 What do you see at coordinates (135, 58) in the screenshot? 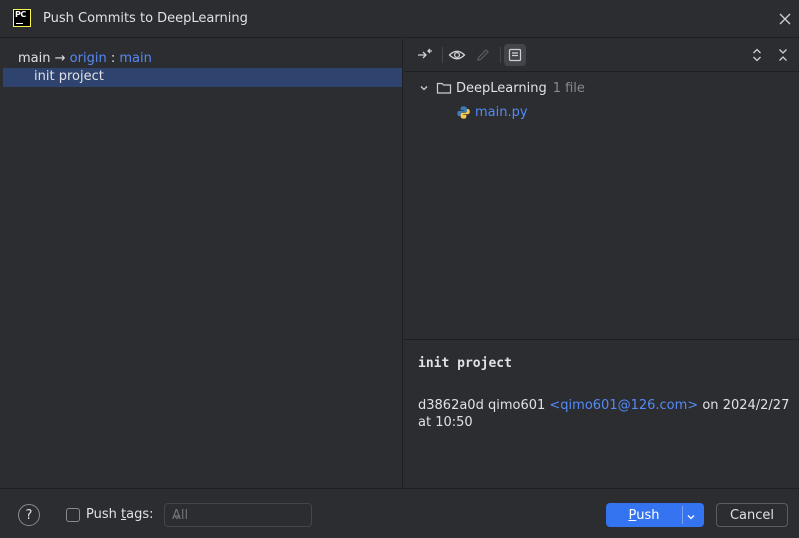
I see `remote-branch-link: main` at bounding box center [135, 58].